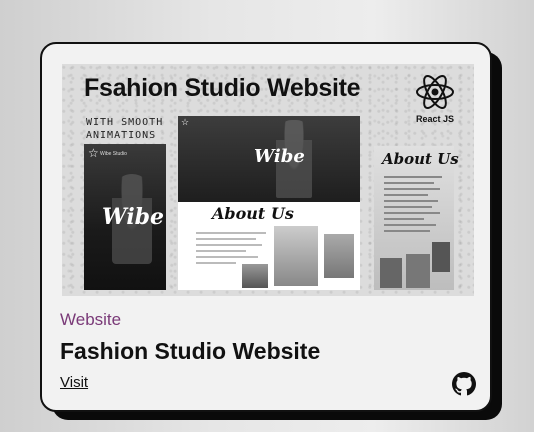 Image resolution: width=534 pixels, height=432 pixels. Describe the element at coordinates (222, 88) in the screenshot. I see `thumbnail-heading: Fsahion Studio Website` at that location.